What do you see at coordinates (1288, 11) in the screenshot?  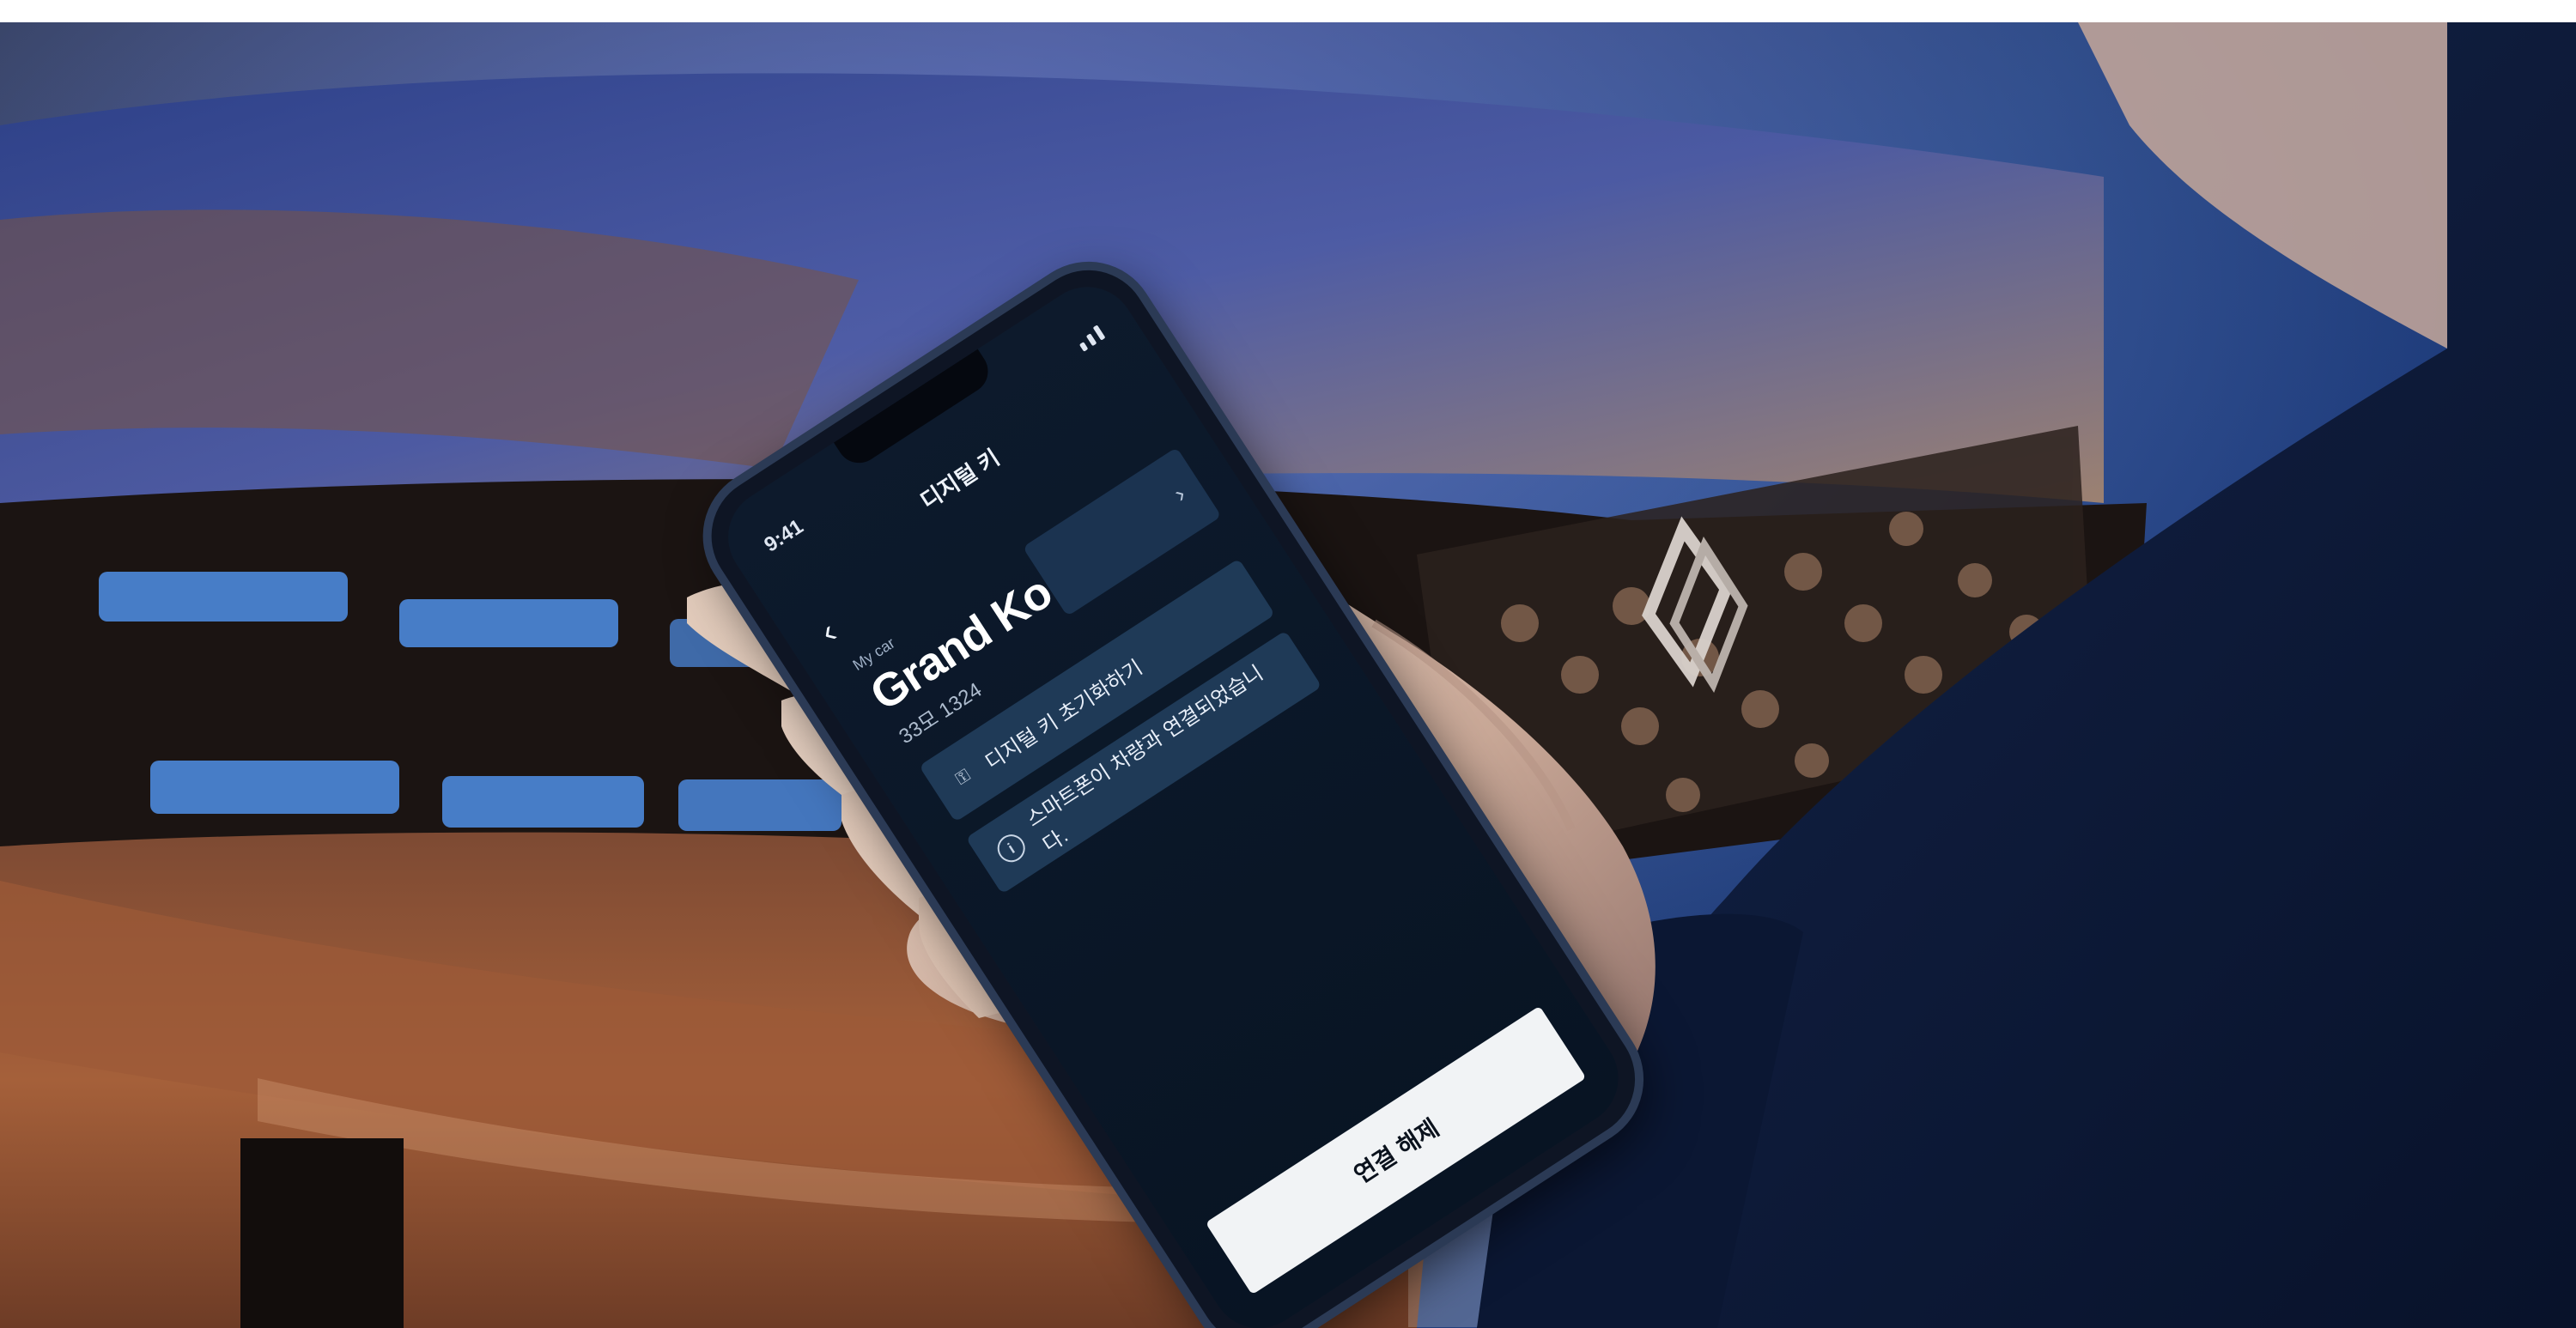 I see `top-white-strip` at bounding box center [1288, 11].